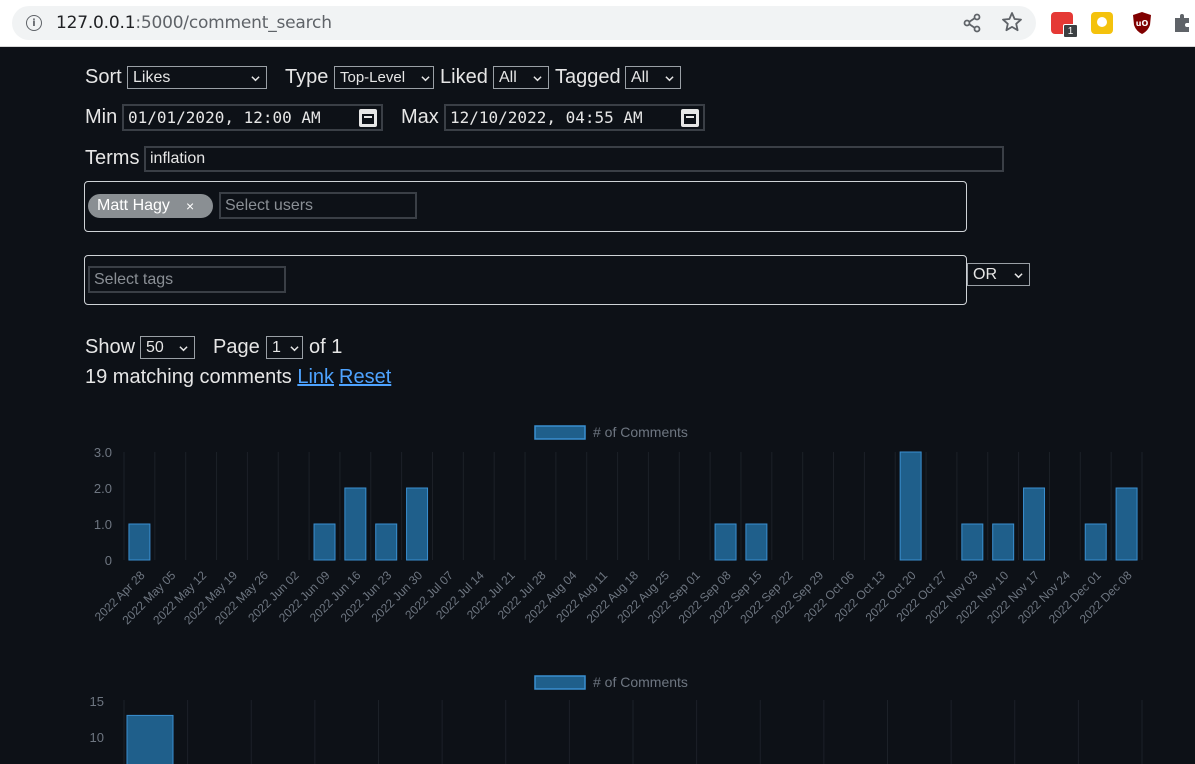  Describe the element at coordinates (508, 77) in the screenshot. I see `liked-select-value: All` at that location.